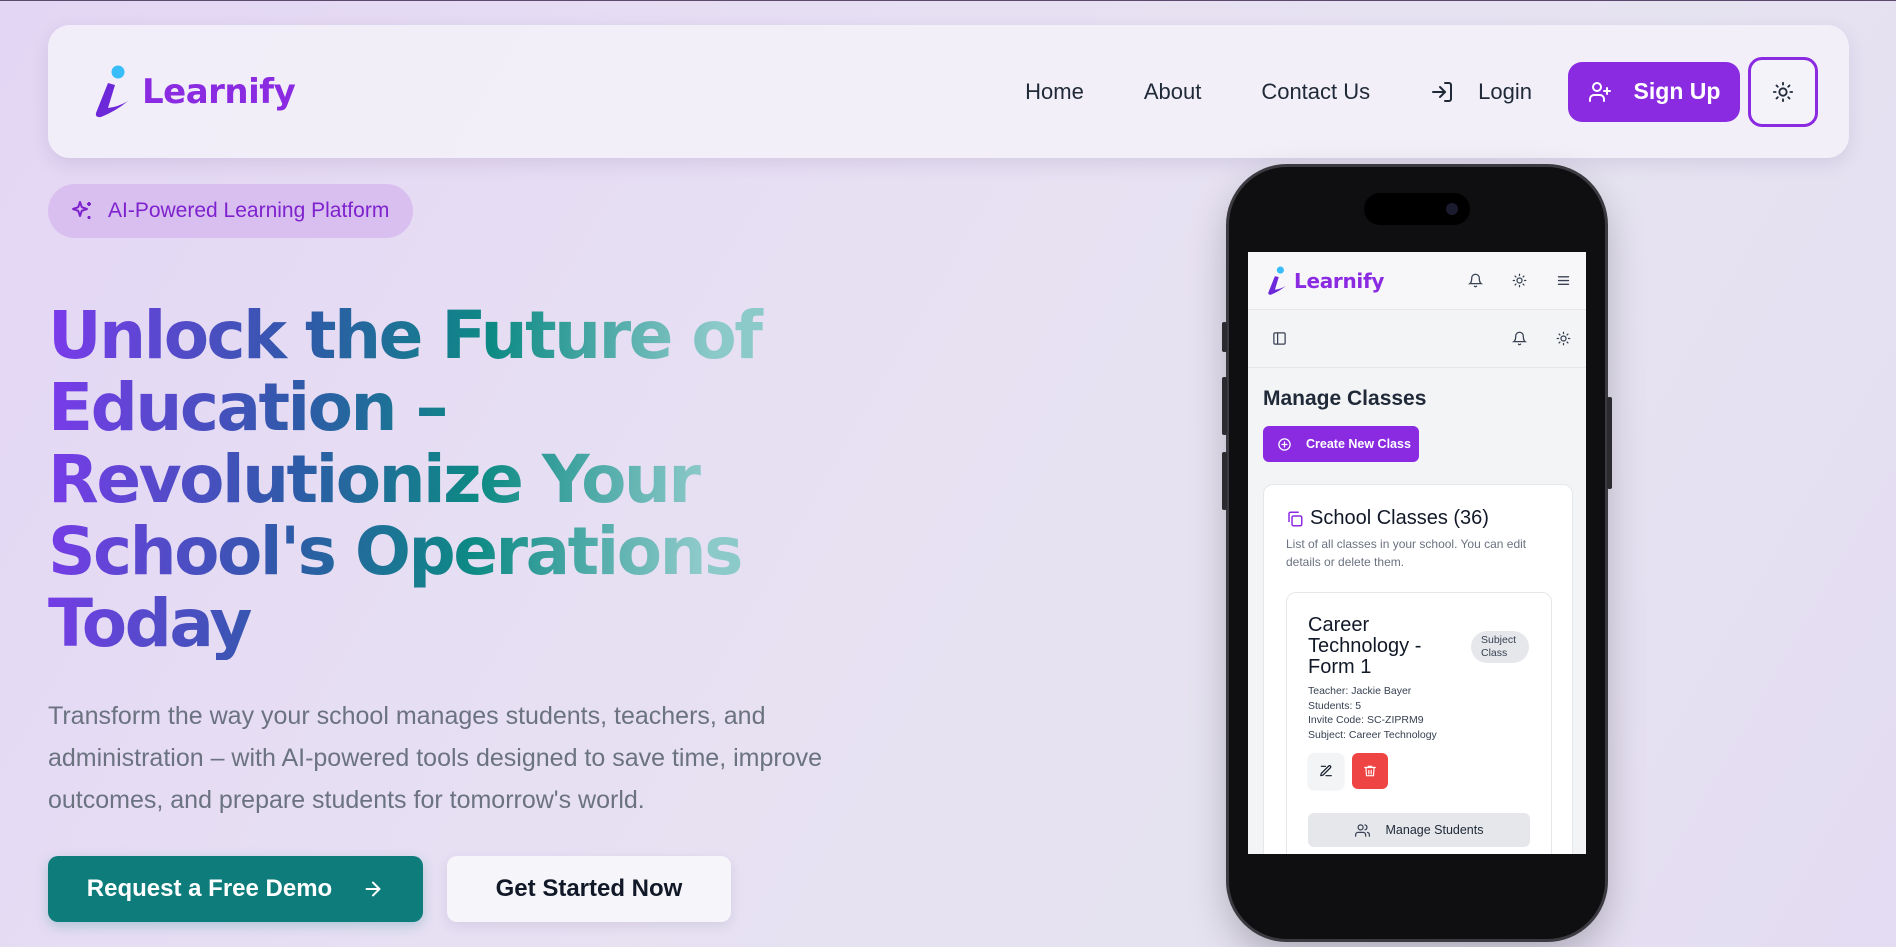  I want to click on mobile-header: Learnify, so click(1417, 281).